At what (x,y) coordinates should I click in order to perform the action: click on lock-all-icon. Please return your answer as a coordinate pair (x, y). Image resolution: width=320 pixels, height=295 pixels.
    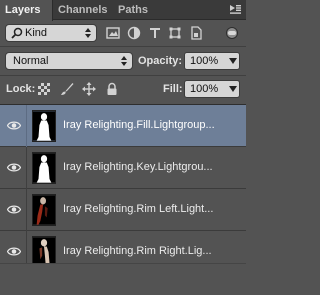
    Looking at the image, I should click on (112, 89).